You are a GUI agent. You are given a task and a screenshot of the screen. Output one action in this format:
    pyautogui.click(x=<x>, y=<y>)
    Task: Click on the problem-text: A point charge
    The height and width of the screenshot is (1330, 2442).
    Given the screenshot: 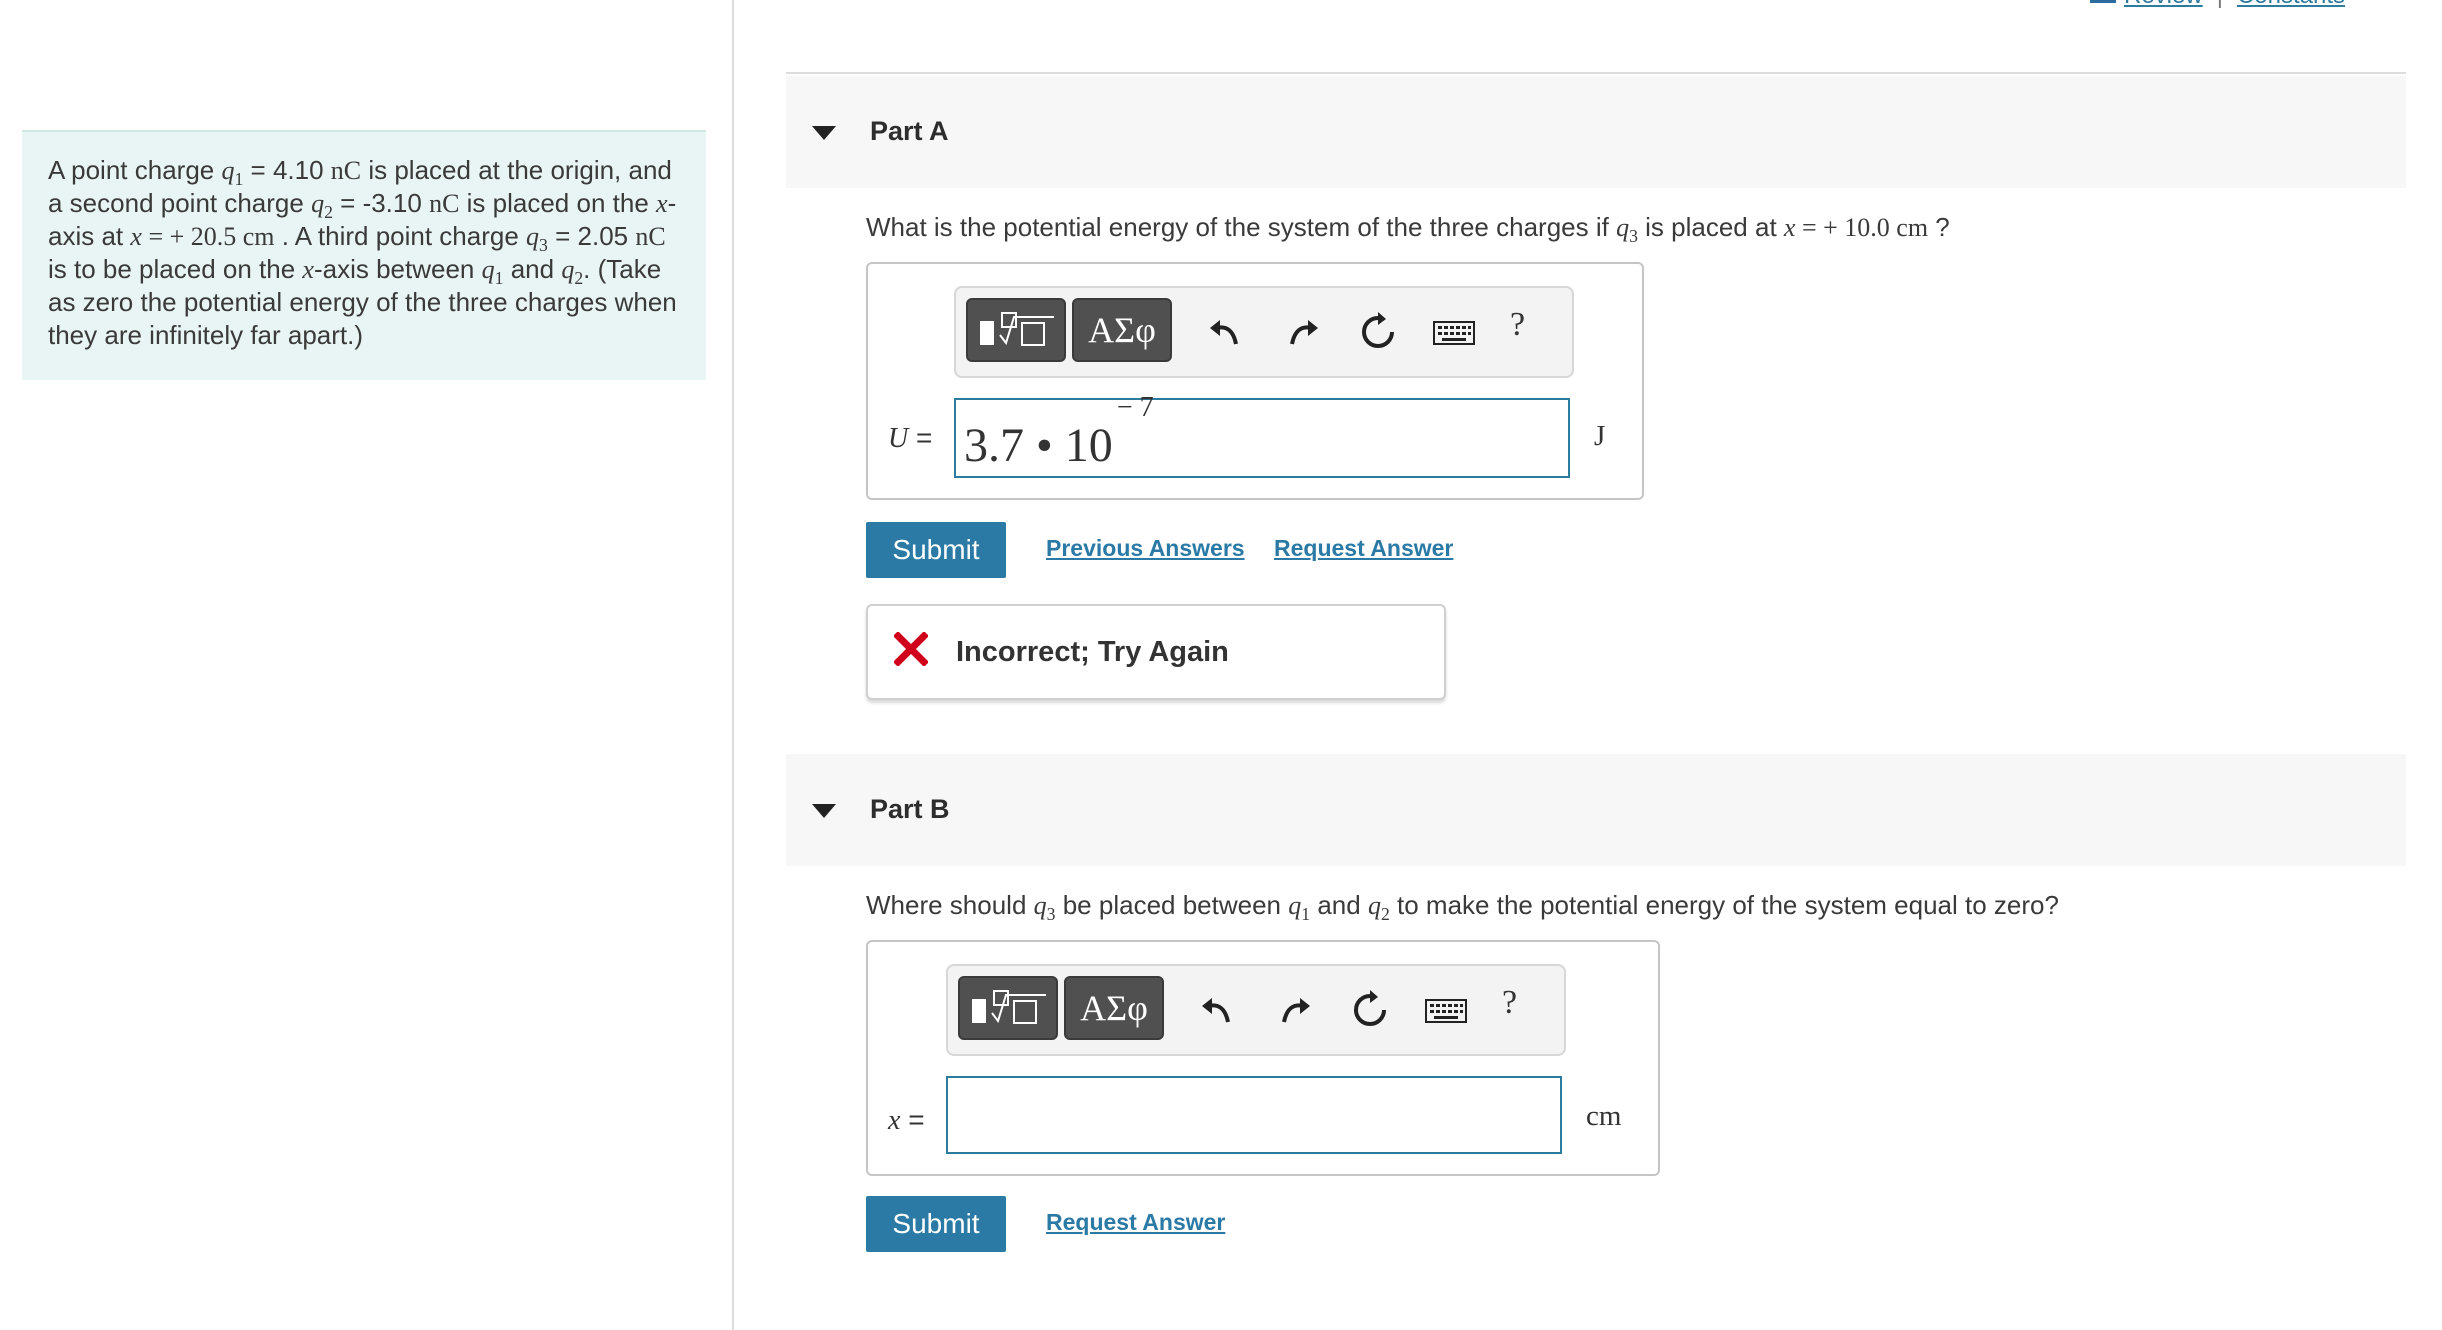 What is the action you would take?
    pyautogui.click(x=131, y=170)
    